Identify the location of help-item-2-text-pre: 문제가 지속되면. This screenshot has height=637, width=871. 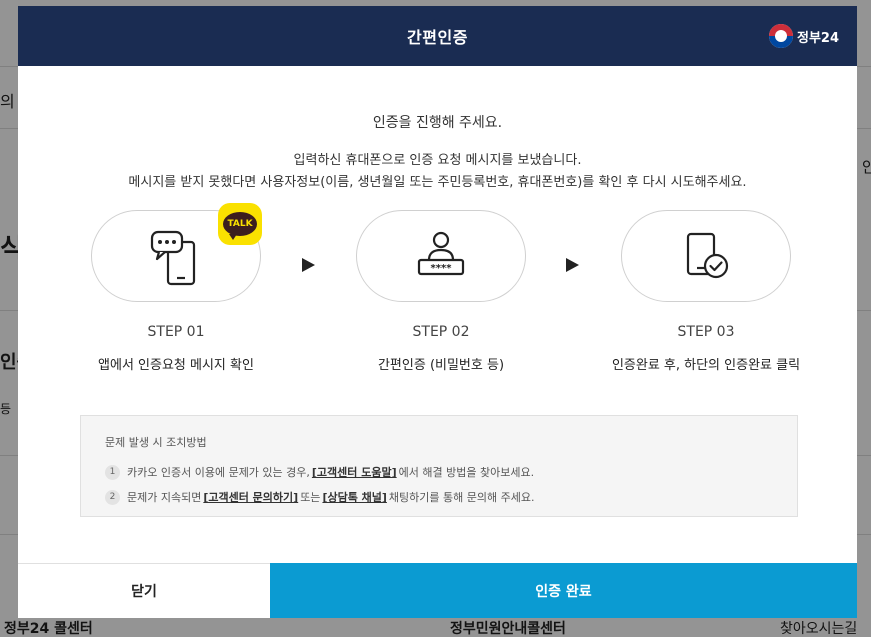
(164, 497).